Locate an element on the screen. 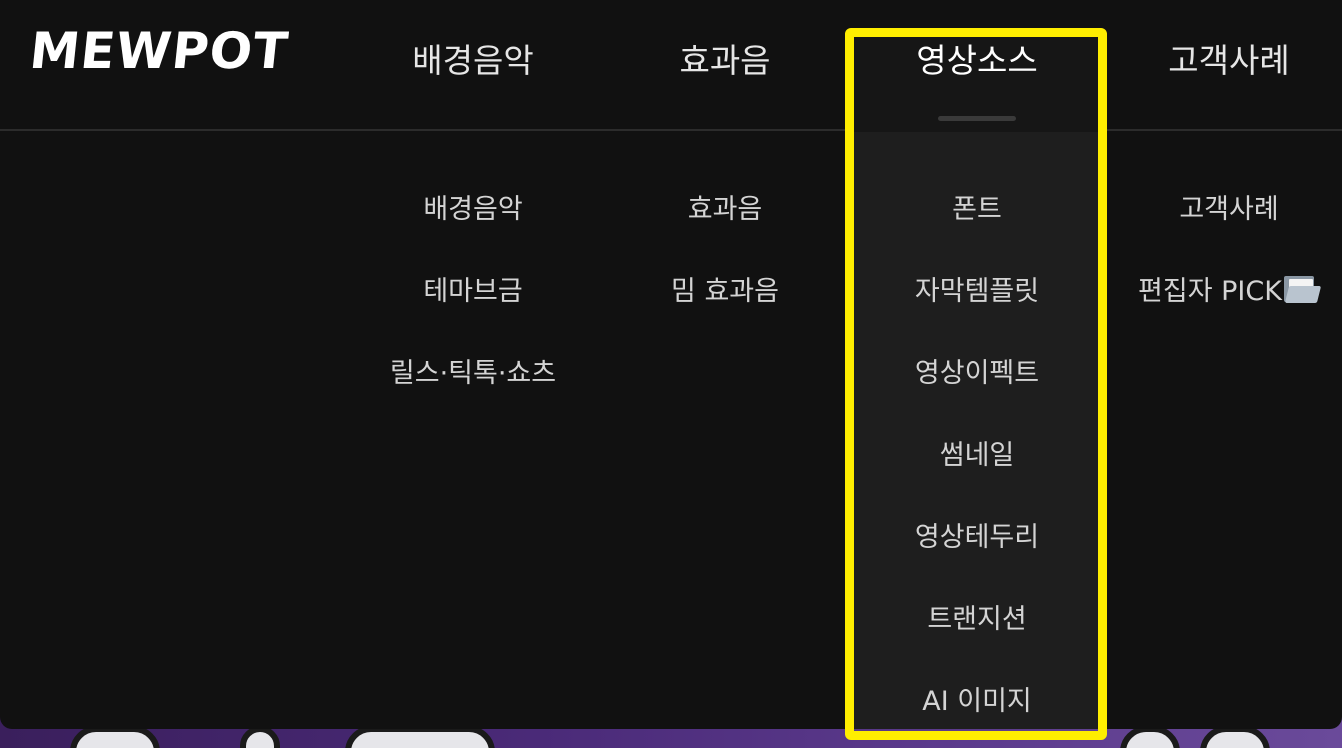 The width and height of the screenshot is (1342, 748). submenu-item-subtitle-template: 자막템플릿 is located at coordinates (977, 309).